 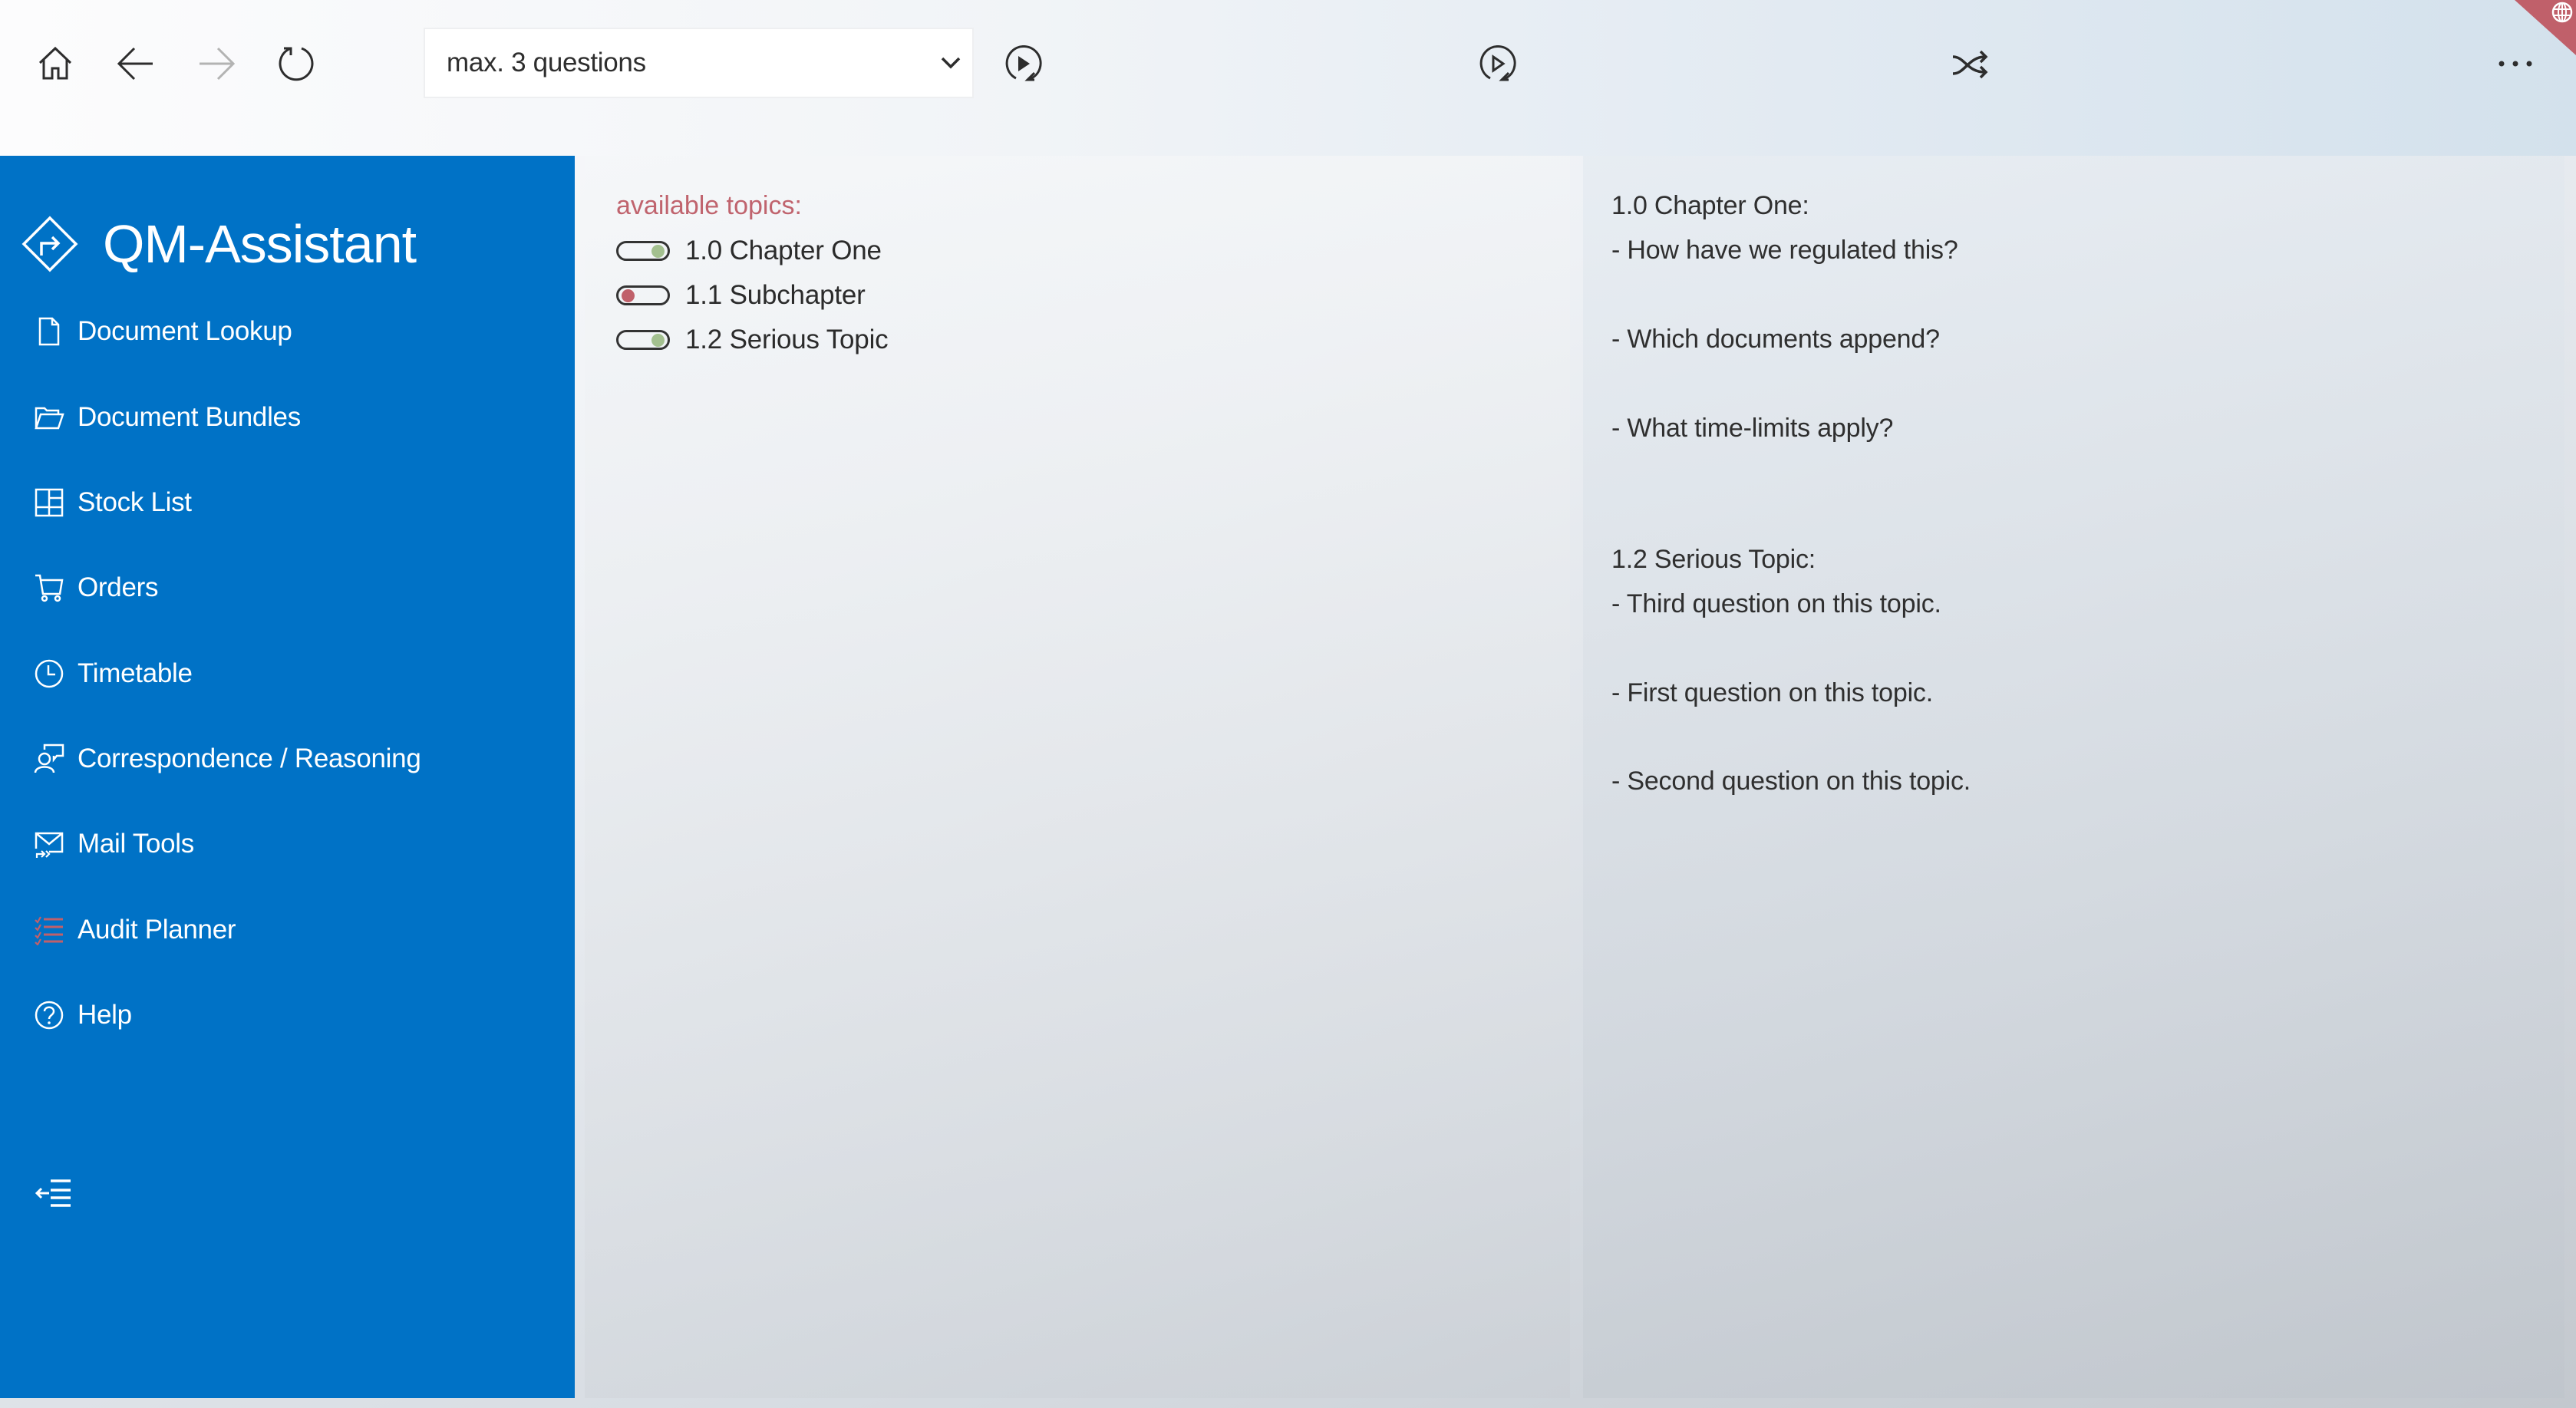 What do you see at coordinates (135, 673) in the screenshot?
I see `sidebar-item-label: Timetable` at bounding box center [135, 673].